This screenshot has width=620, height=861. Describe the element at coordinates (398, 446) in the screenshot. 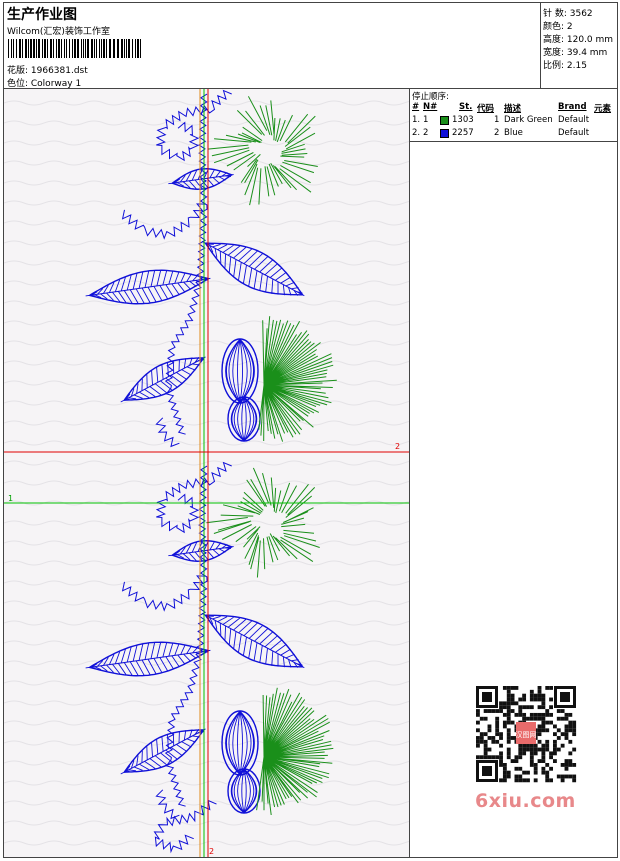

I see `guide-label-red-h: 2` at that location.